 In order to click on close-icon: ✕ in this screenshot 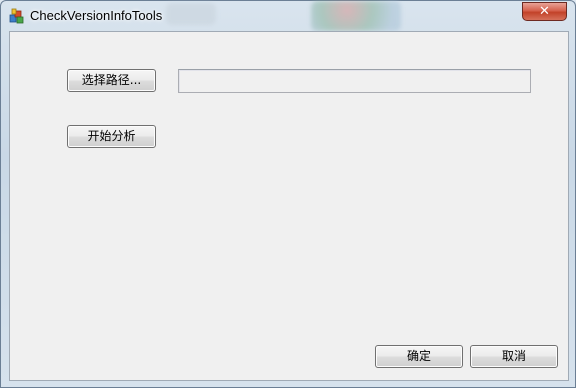, I will do `click(544, 11)`.